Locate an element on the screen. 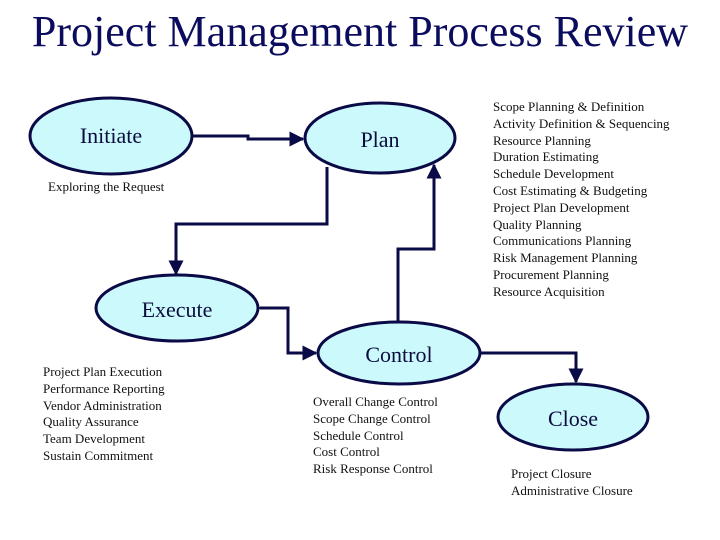 The height and width of the screenshot is (540, 720). connector-plan-to-execute is located at coordinates (248, 221).